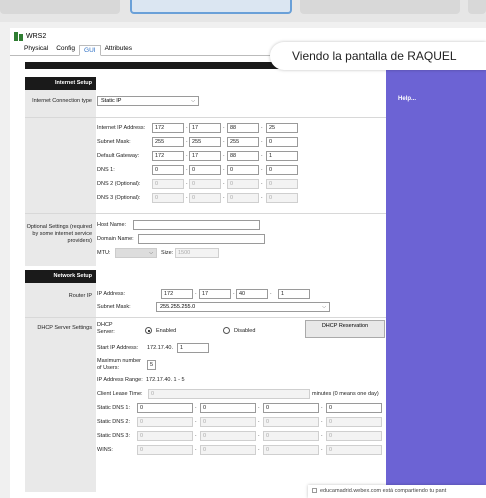  Describe the element at coordinates (105, 450) in the screenshot. I see `wins-label: WINS:` at that location.